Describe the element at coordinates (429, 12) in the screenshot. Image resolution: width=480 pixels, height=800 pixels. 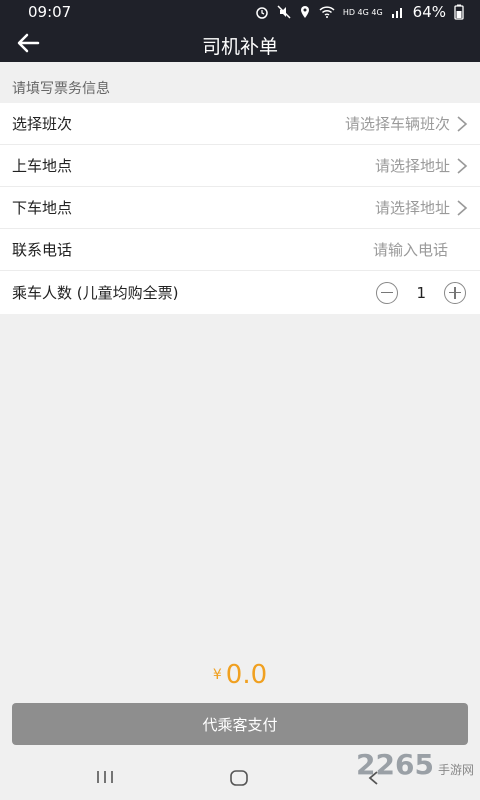
I see `battery-percent: 64%` at that location.